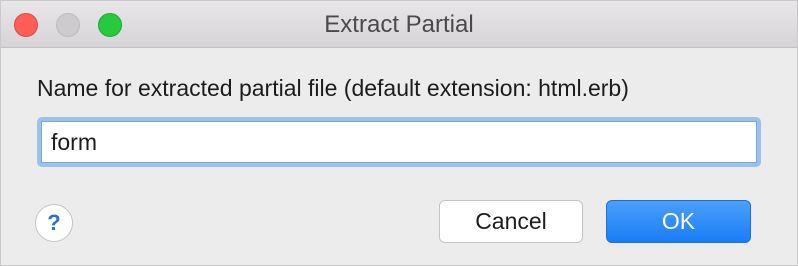  I want to click on partial-name-input, so click(399, 142).